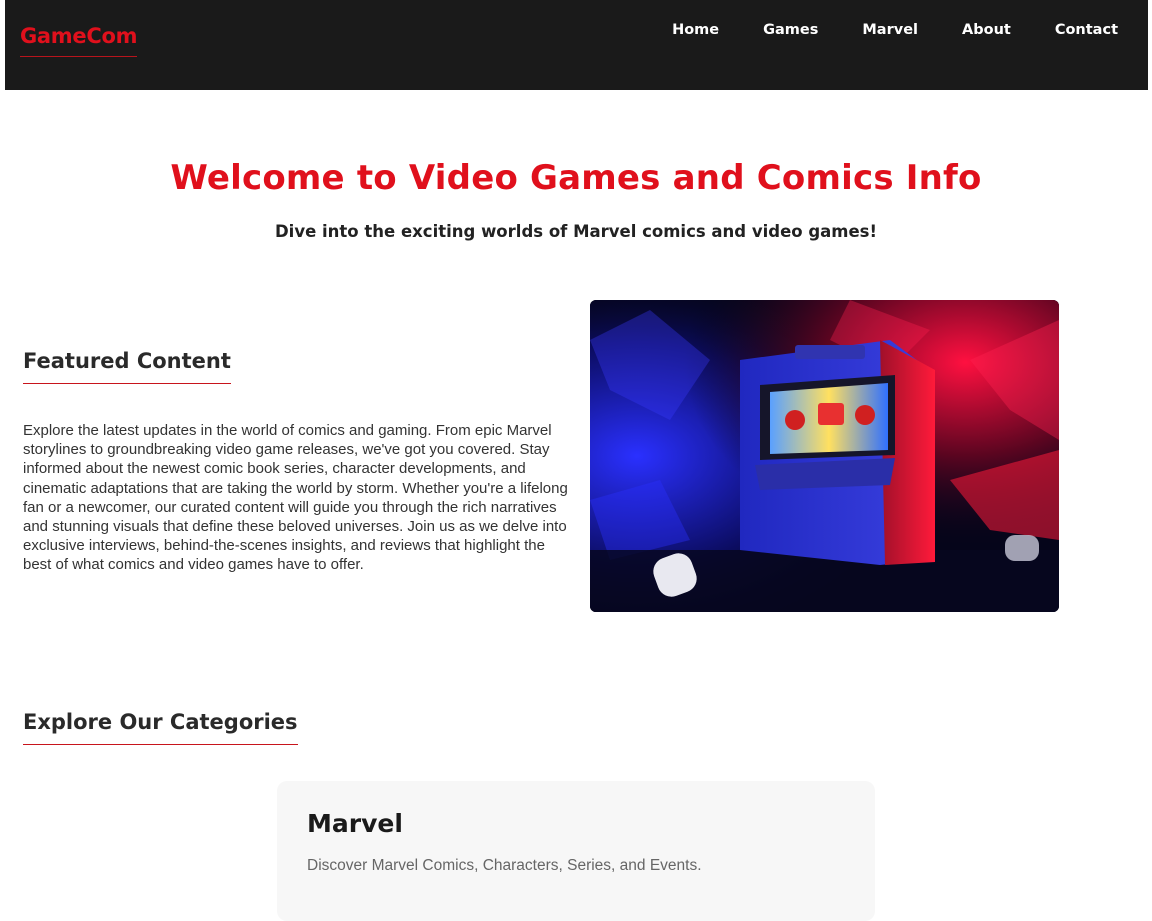 This screenshot has width=1152, height=921. I want to click on categories-heading: Explore Our Categories, so click(160, 727).